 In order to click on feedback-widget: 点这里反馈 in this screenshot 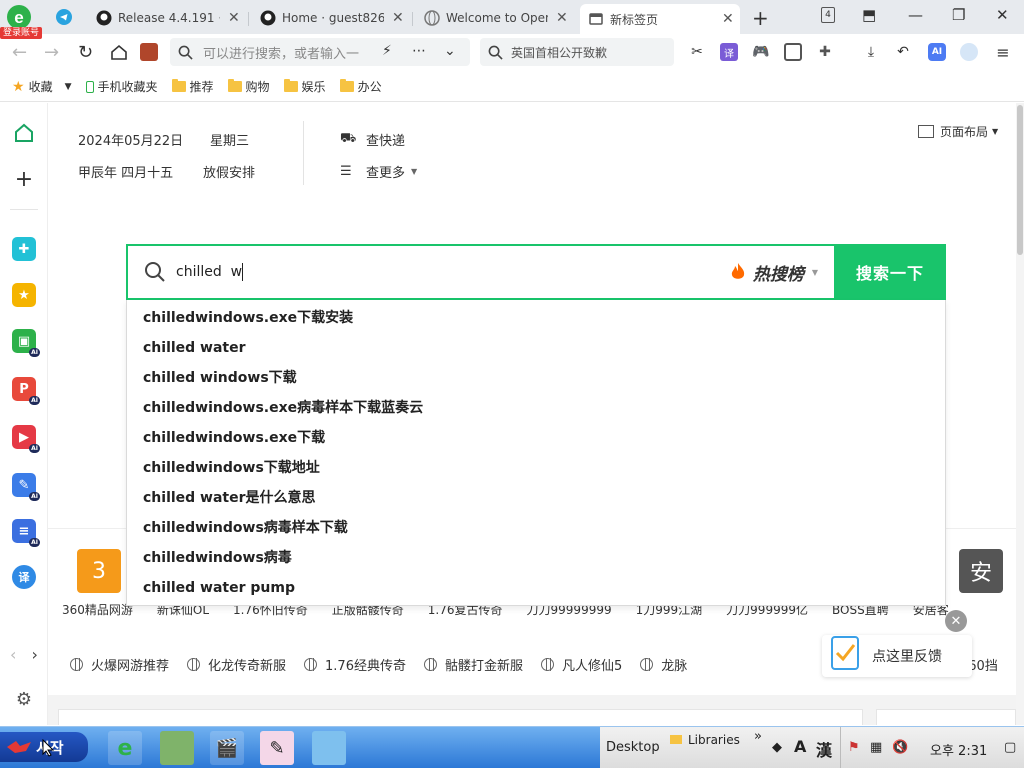, I will do `click(897, 656)`.